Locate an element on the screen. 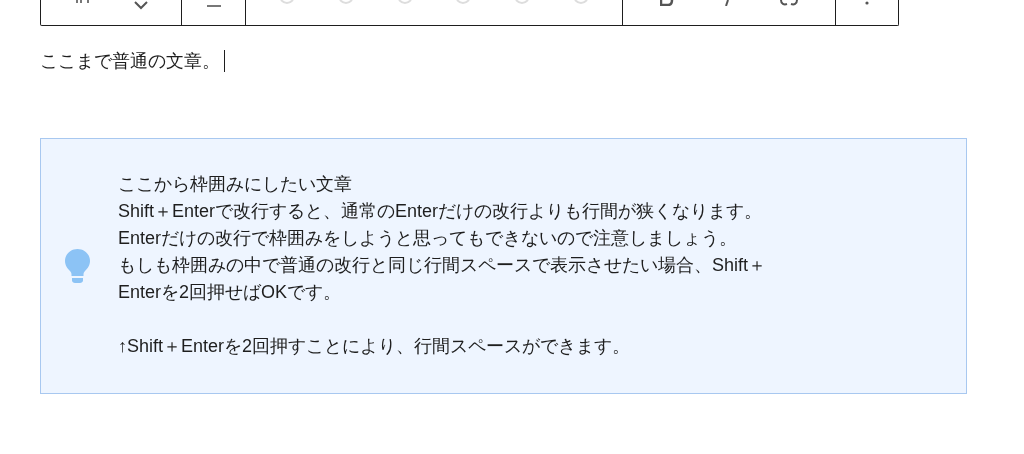 This screenshot has height=454, width=1024. bold-icon is located at coordinates (667, 3).